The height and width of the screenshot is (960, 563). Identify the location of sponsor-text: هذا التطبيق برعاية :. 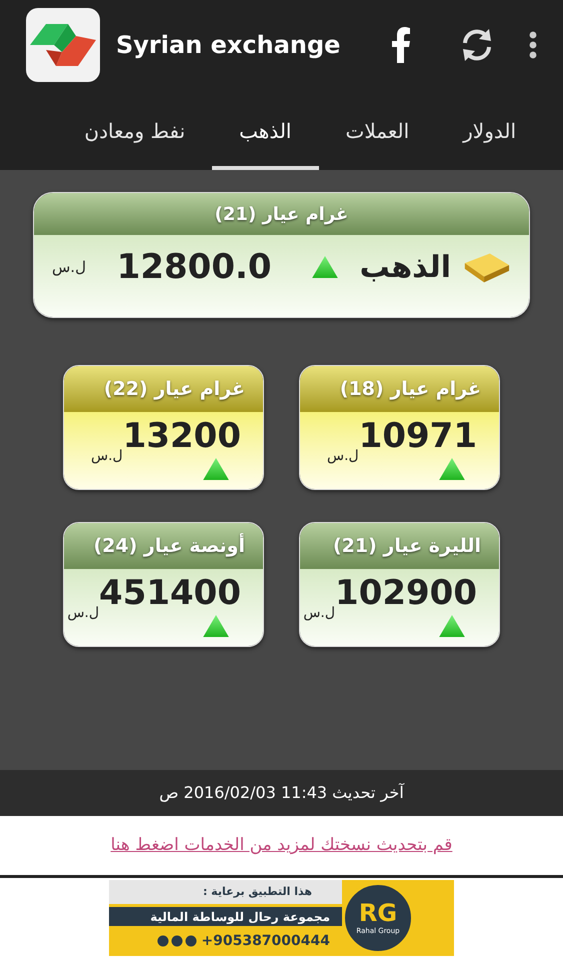
(257, 892).